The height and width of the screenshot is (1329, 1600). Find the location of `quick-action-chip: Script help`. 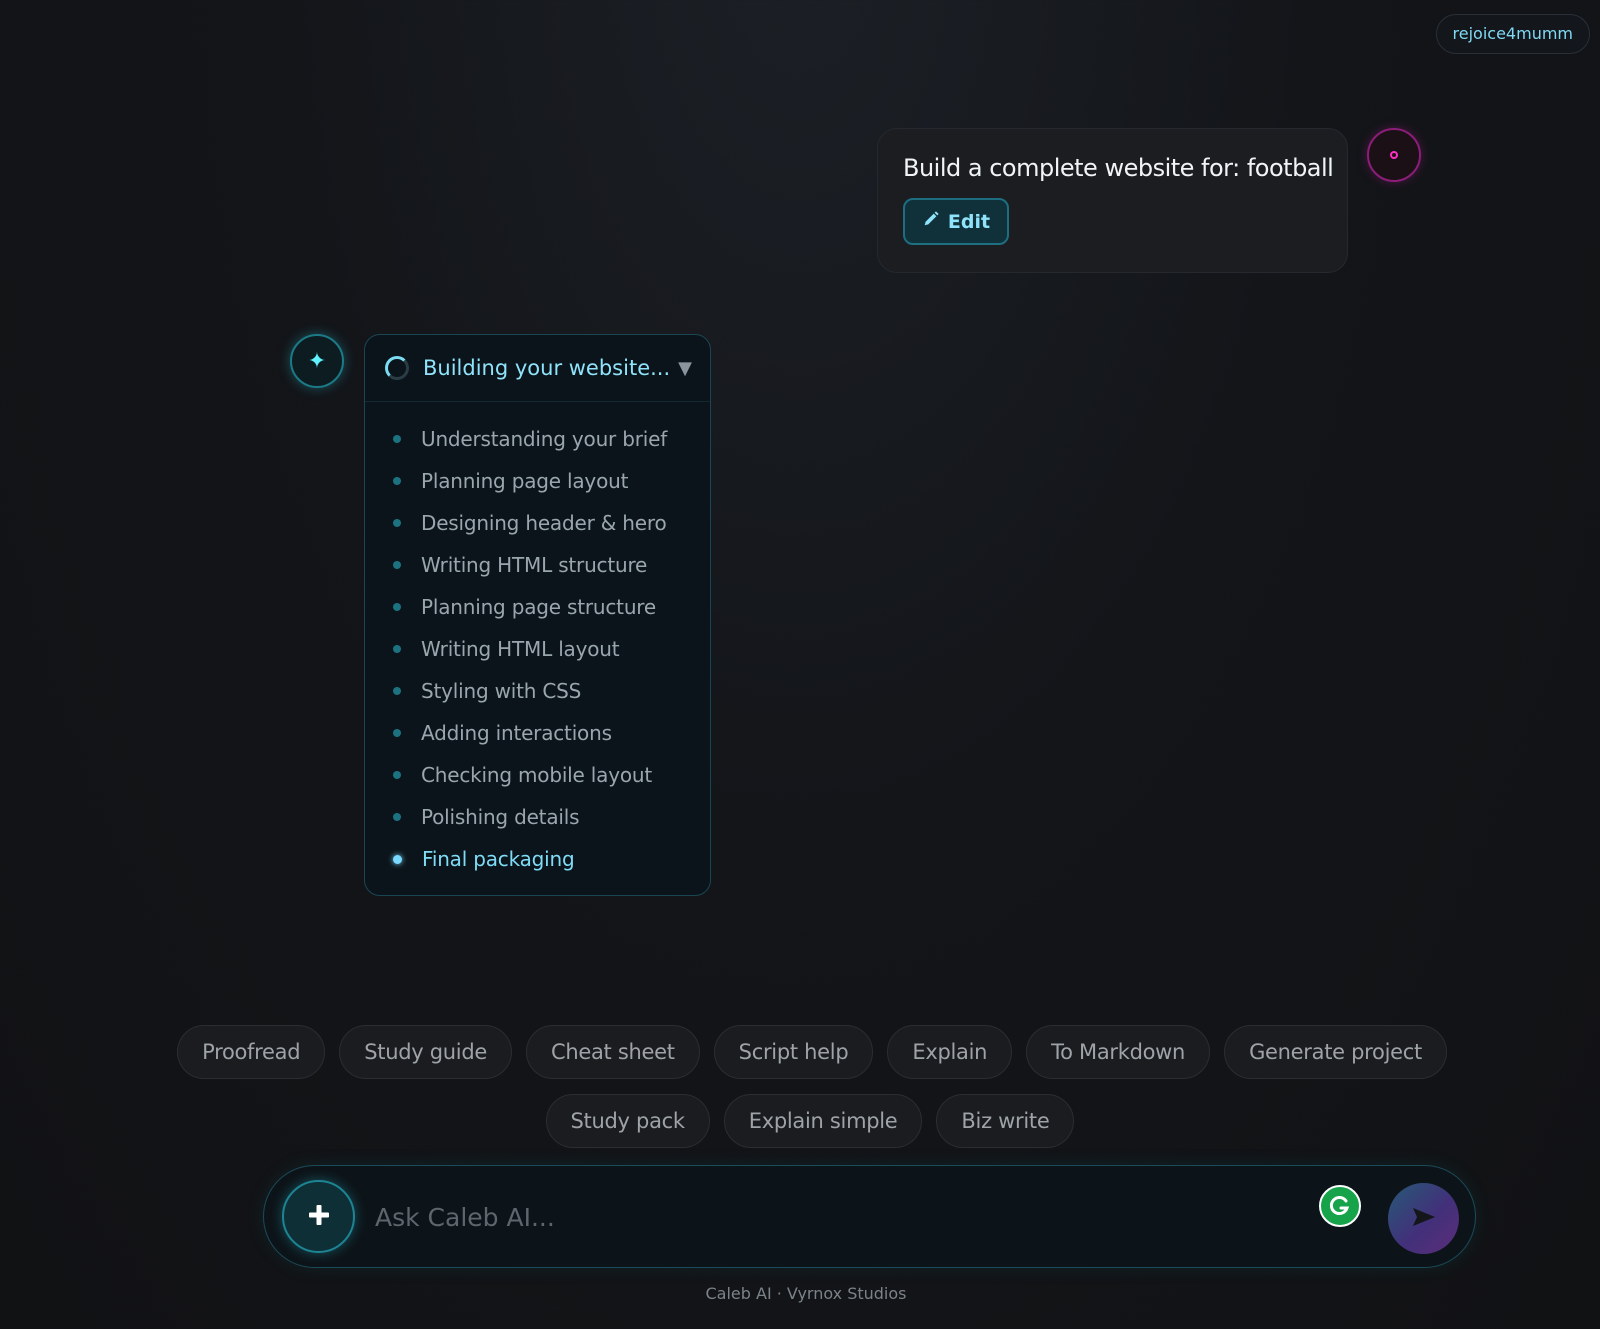

quick-action-chip: Script help is located at coordinates (793, 1052).